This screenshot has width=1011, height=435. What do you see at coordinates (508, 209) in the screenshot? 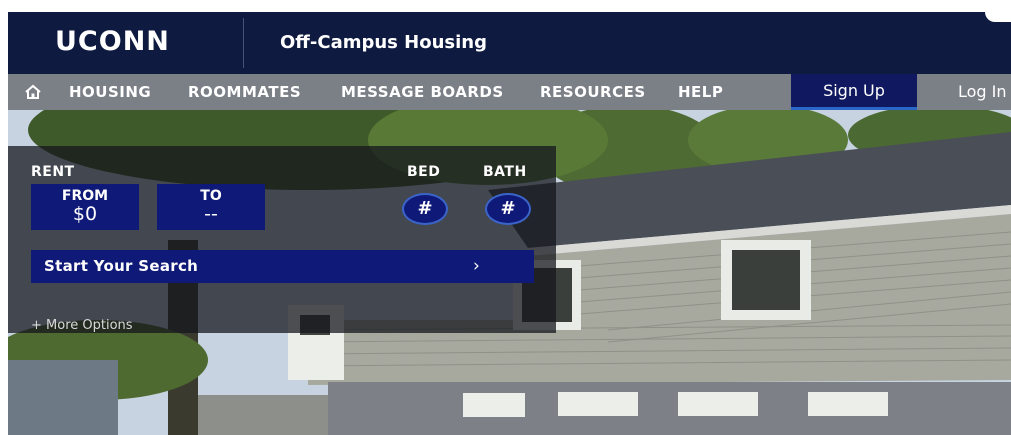
I see `bath-select: #` at bounding box center [508, 209].